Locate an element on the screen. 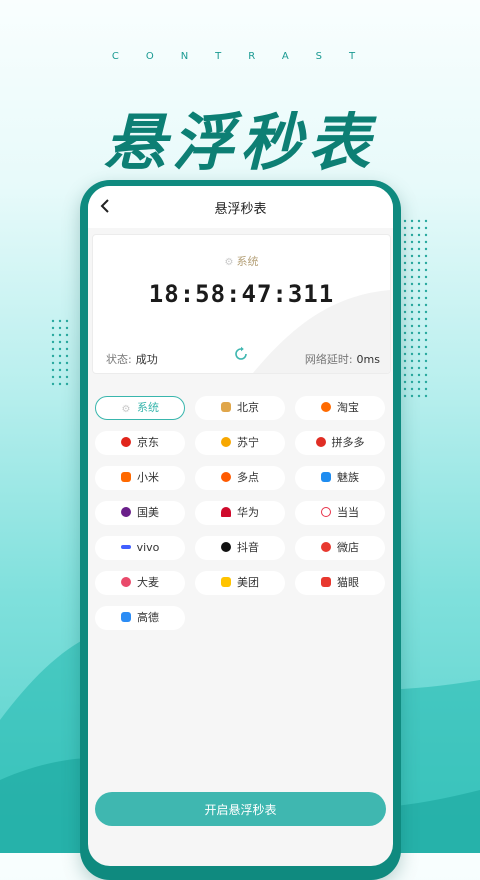 The height and width of the screenshot is (880, 480). platform-label: 淘宝 is located at coordinates (348, 407).